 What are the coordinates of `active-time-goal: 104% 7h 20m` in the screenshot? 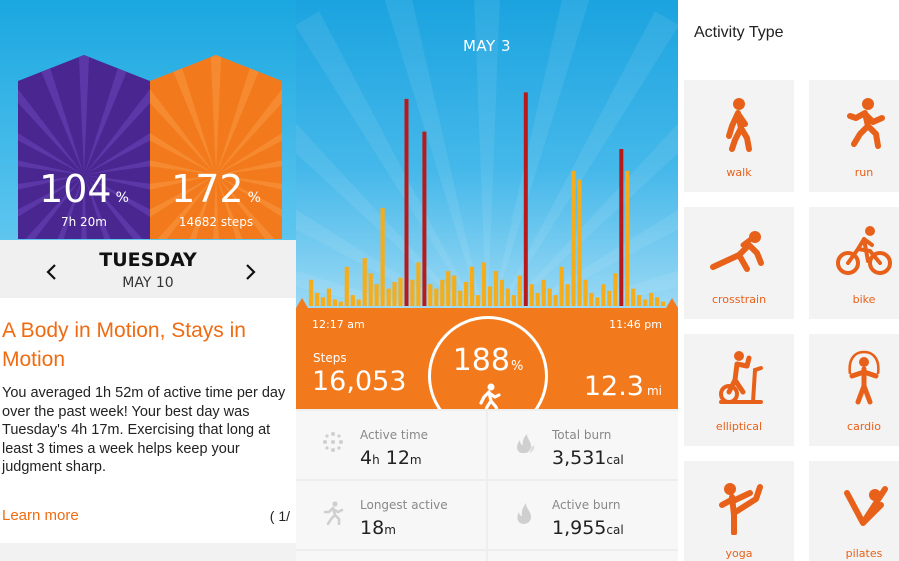 It's located at (84, 147).